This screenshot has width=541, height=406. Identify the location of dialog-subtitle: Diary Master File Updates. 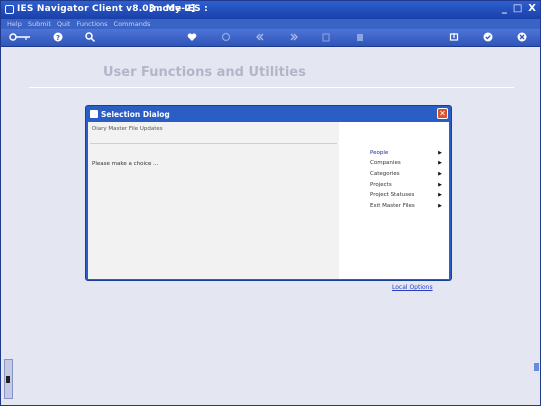
(127, 129).